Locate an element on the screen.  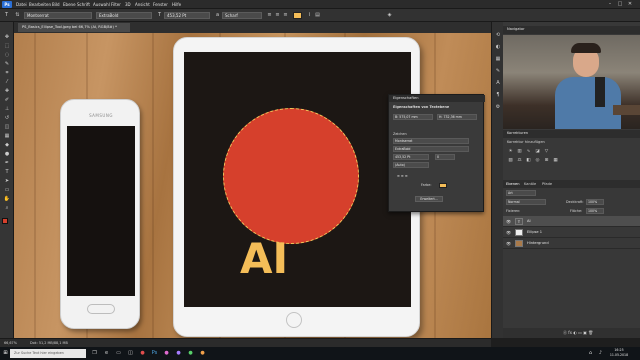
menu-3d: 3D is located at coordinates (128, 4).